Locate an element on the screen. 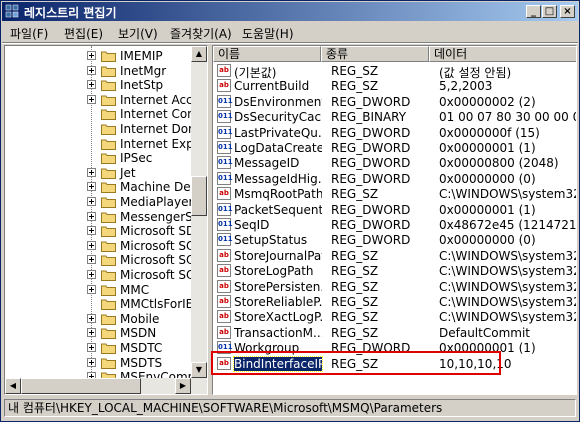 This screenshot has height=422, width=580. value-row: 011 SetupStatus REG_DWORD 0x00000000 (0) is located at coordinates (394, 239).